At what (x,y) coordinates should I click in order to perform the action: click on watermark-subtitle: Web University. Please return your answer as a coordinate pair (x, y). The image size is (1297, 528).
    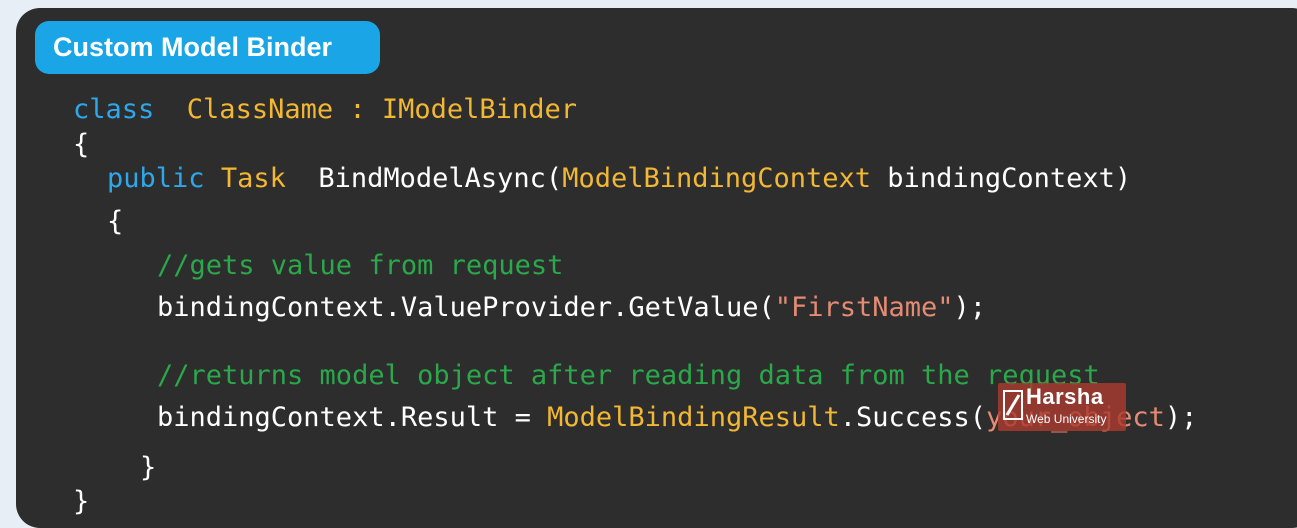
    Looking at the image, I should click on (1066, 419).